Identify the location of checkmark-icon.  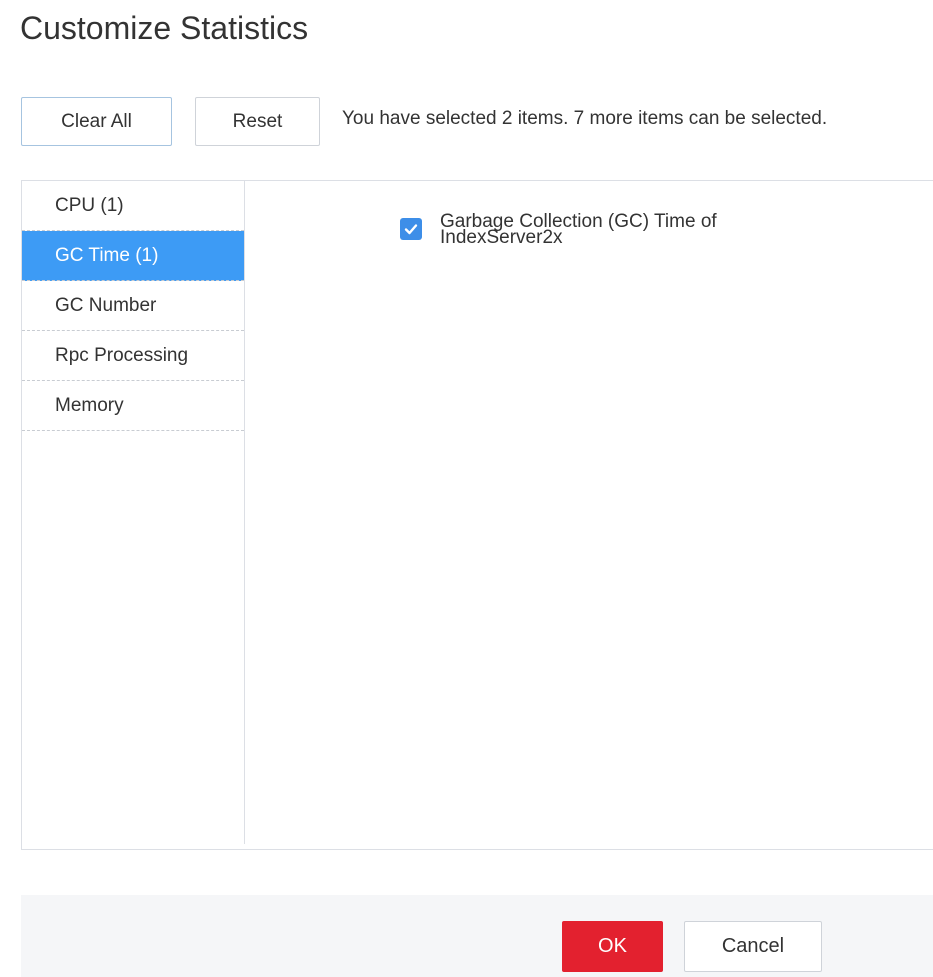
(411, 229).